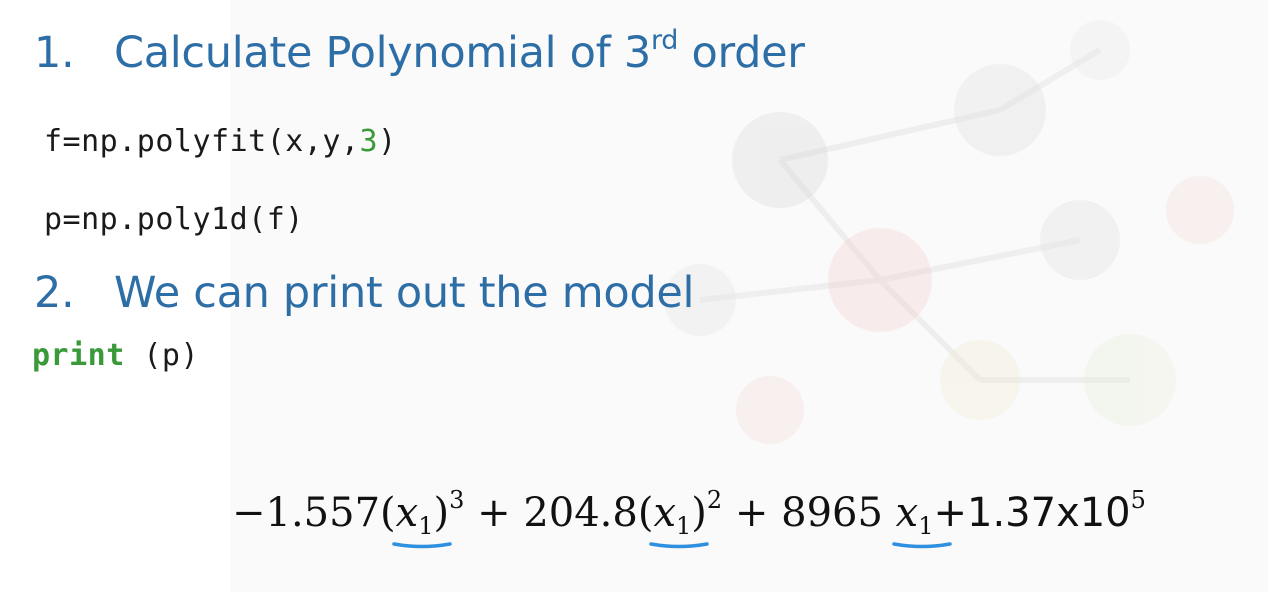 The width and height of the screenshot is (1268, 592). I want to click on step1-text-after: order, so click(741, 53).